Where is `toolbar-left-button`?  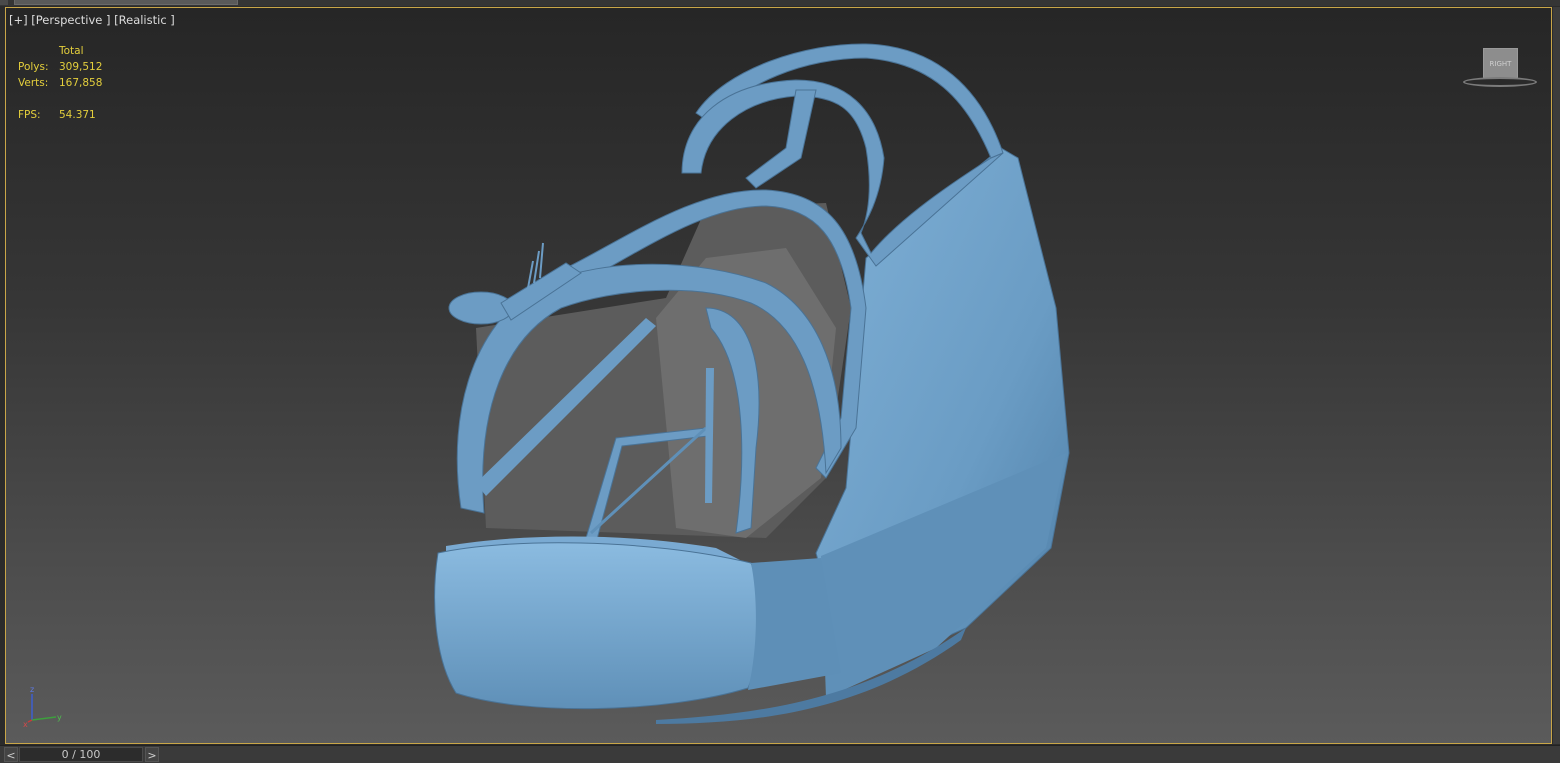 toolbar-left-button is located at coordinates (4, 2).